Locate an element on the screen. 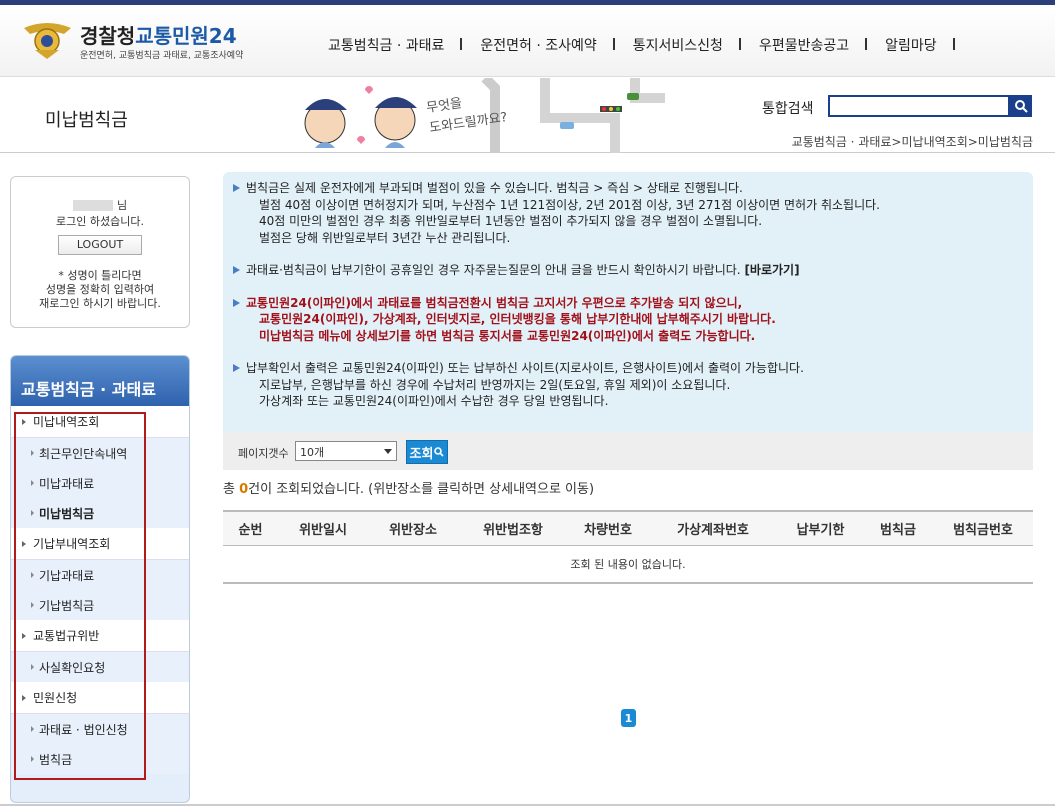  site-logo: 경찰청교통민원24 운전면허, 교통범칙금 과태료, 교통조사예약 is located at coordinates (140, 42).